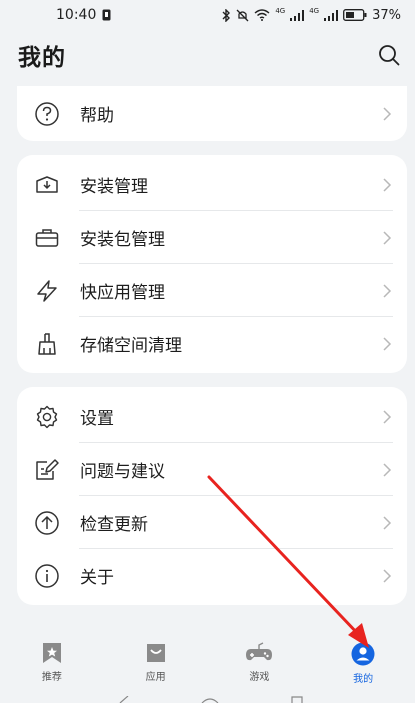 Image resolution: width=415 pixels, height=703 pixels. I want to click on menu-item-label: 存储空间清理, so click(131, 346).